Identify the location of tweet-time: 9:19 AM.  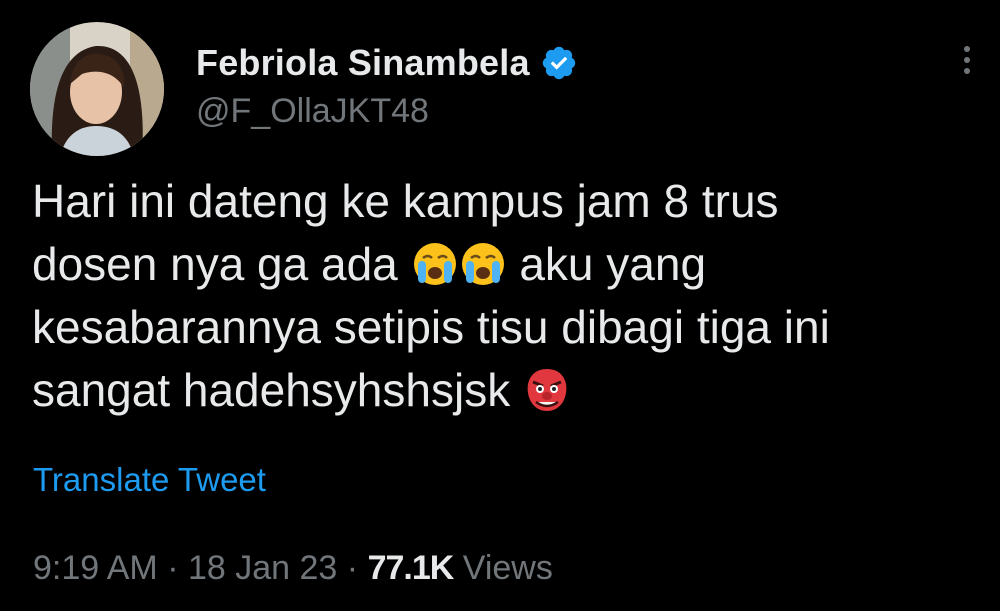
(95, 568).